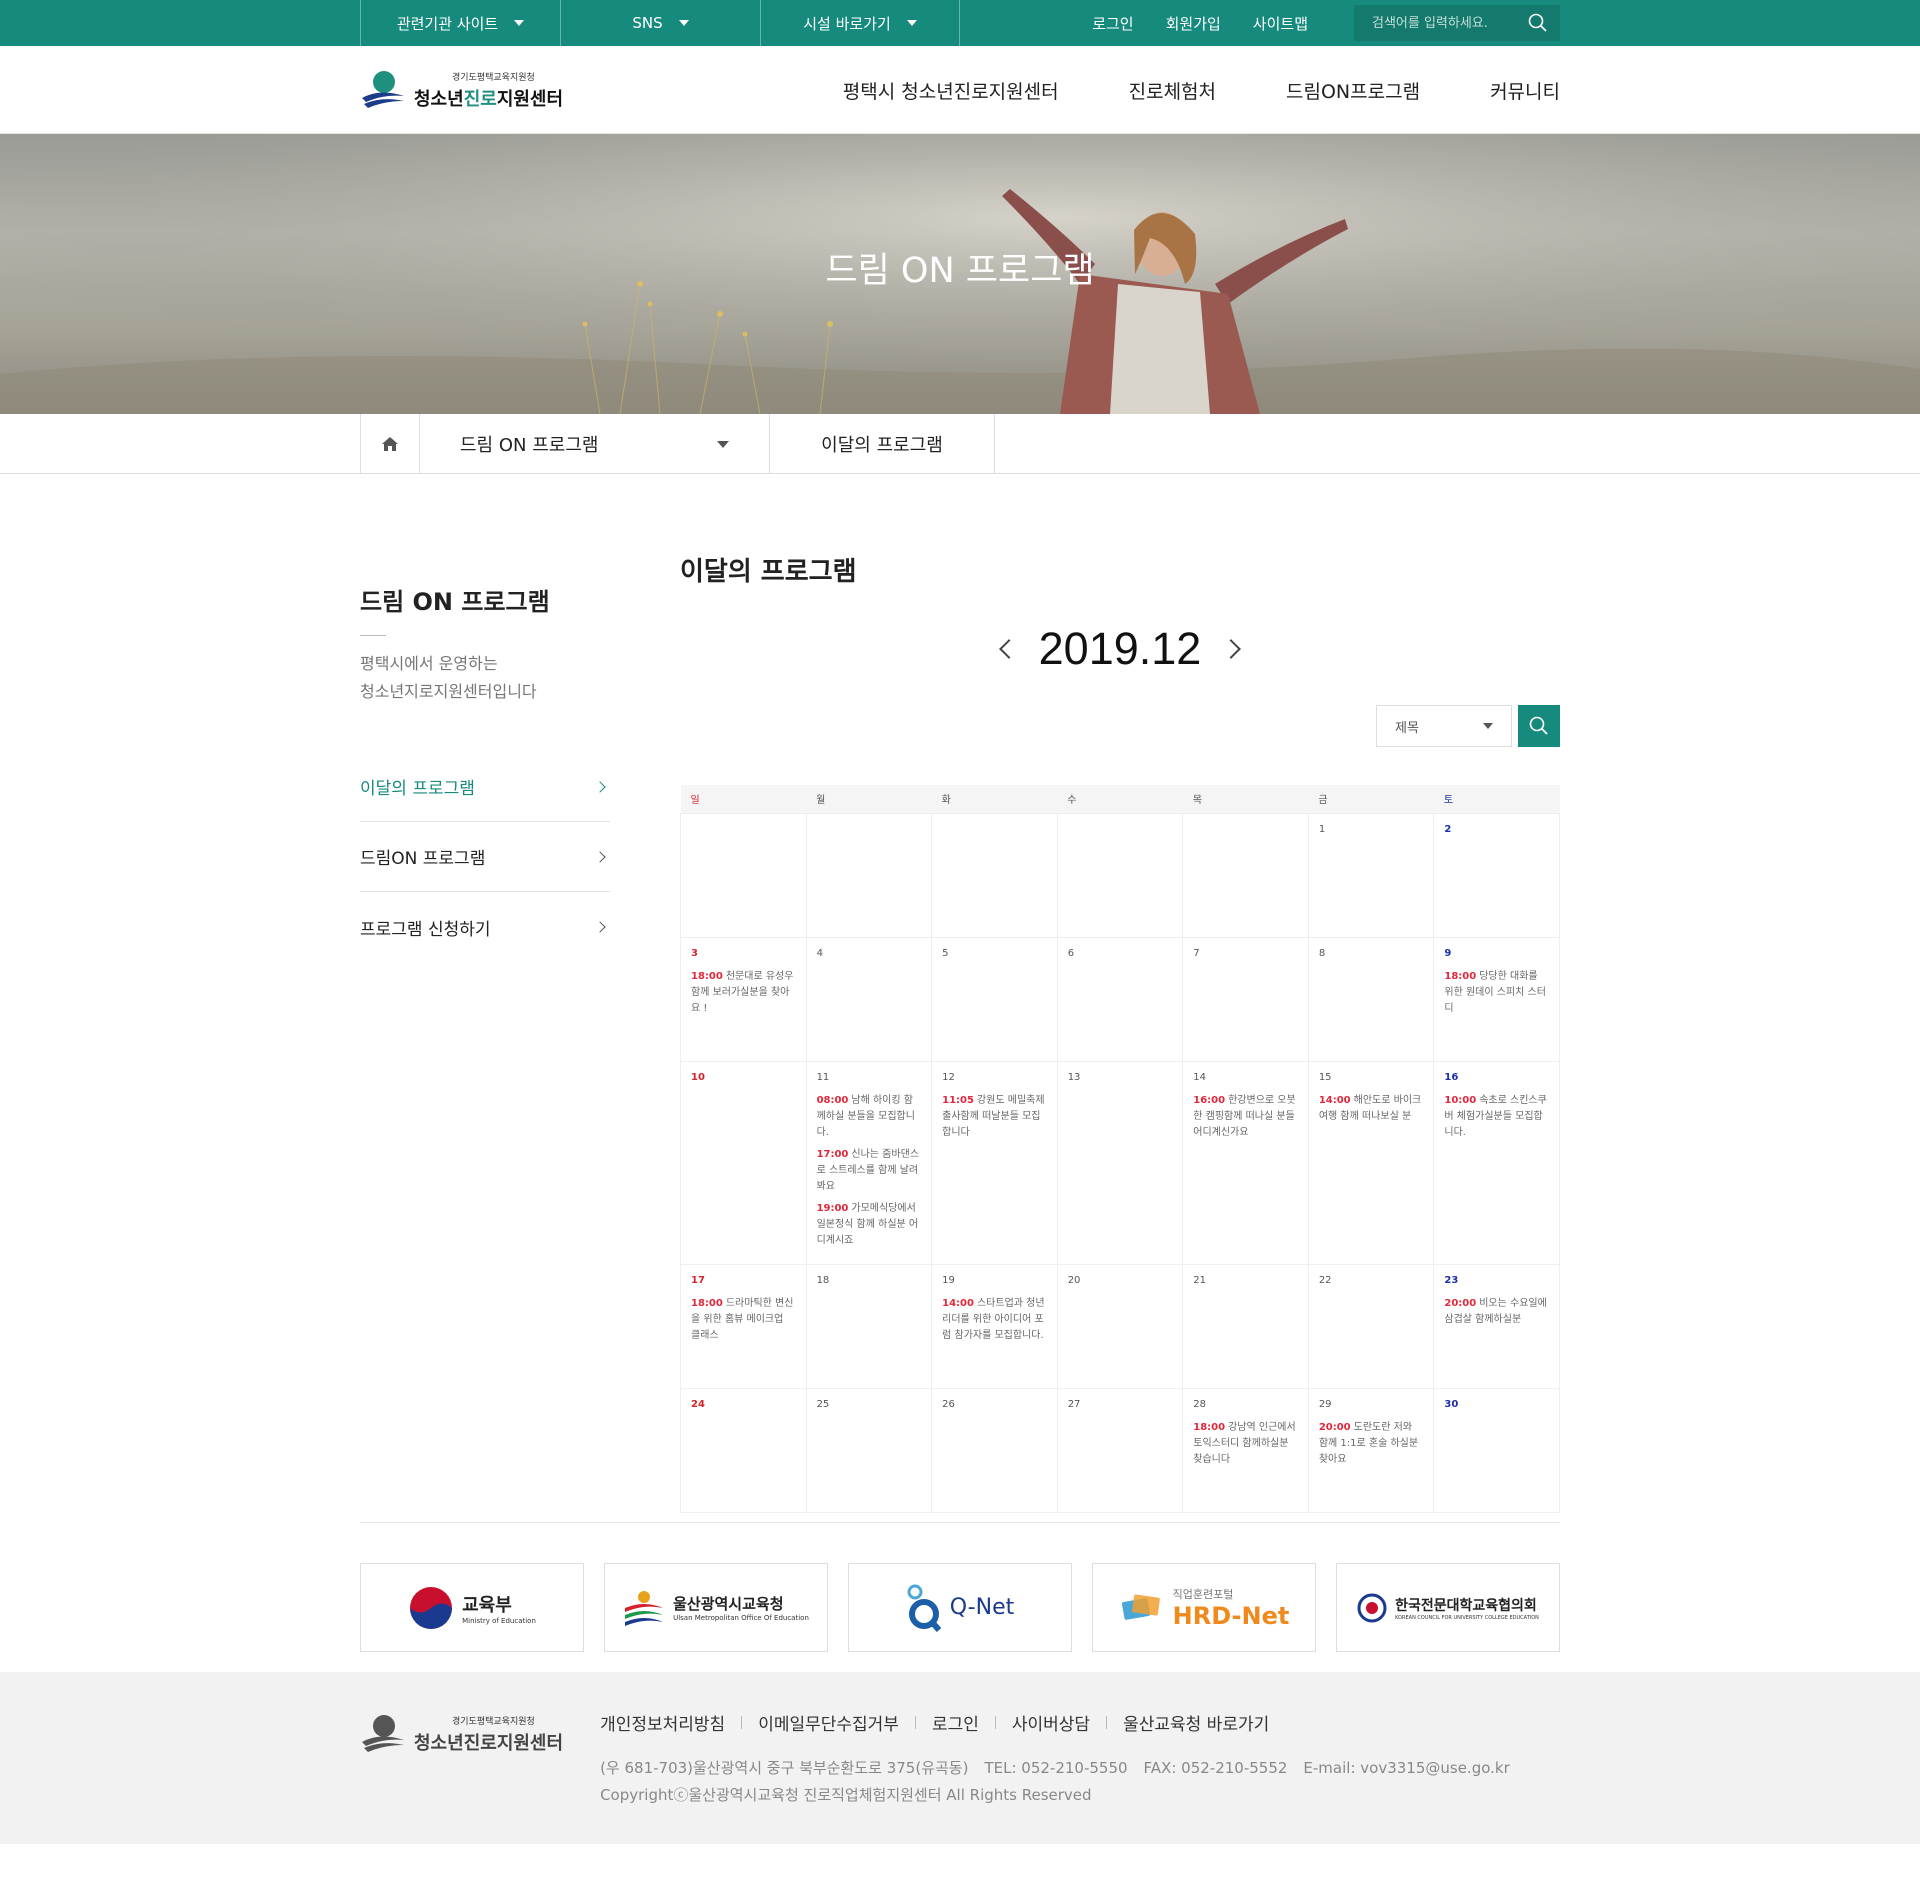 This screenshot has width=1920, height=1899. I want to click on calendar-event: 18:00 당당한 대화를 위한 원데이 스피치 스터디, so click(1496, 993).